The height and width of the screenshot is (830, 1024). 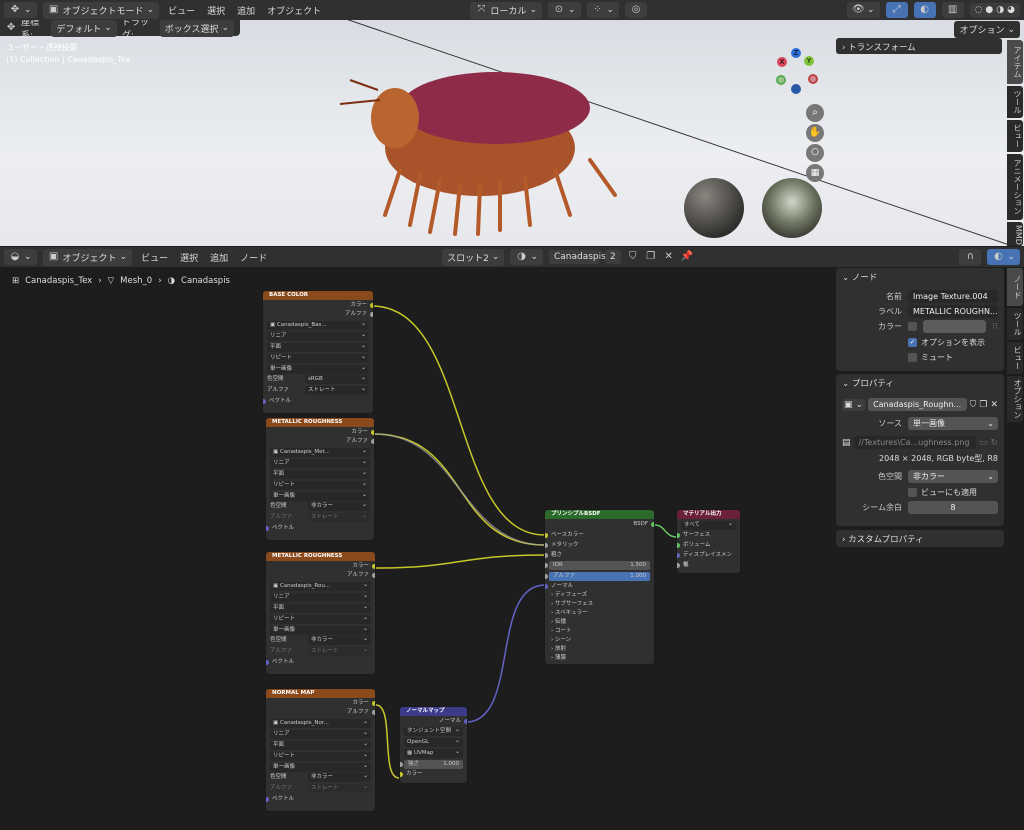 I want to click on overlay-button: ◐, so click(x=924, y=10).